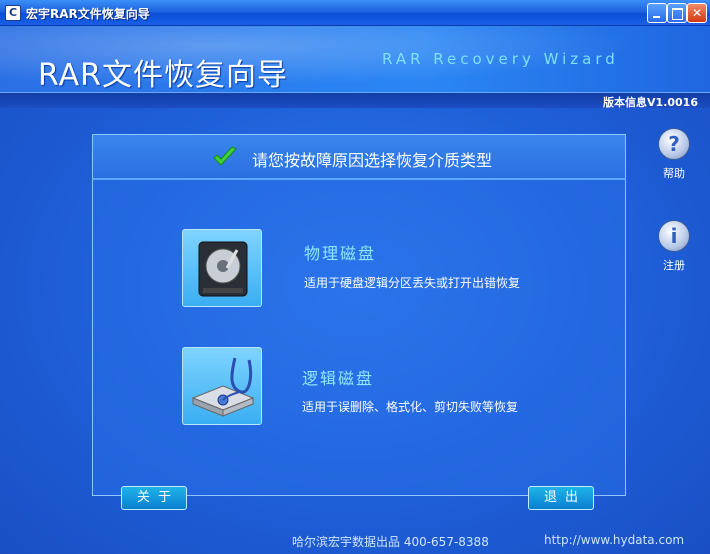  What do you see at coordinates (13, 13) in the screenshot?
I see `app-logo-icon: C` at bounding box center [13, 13].